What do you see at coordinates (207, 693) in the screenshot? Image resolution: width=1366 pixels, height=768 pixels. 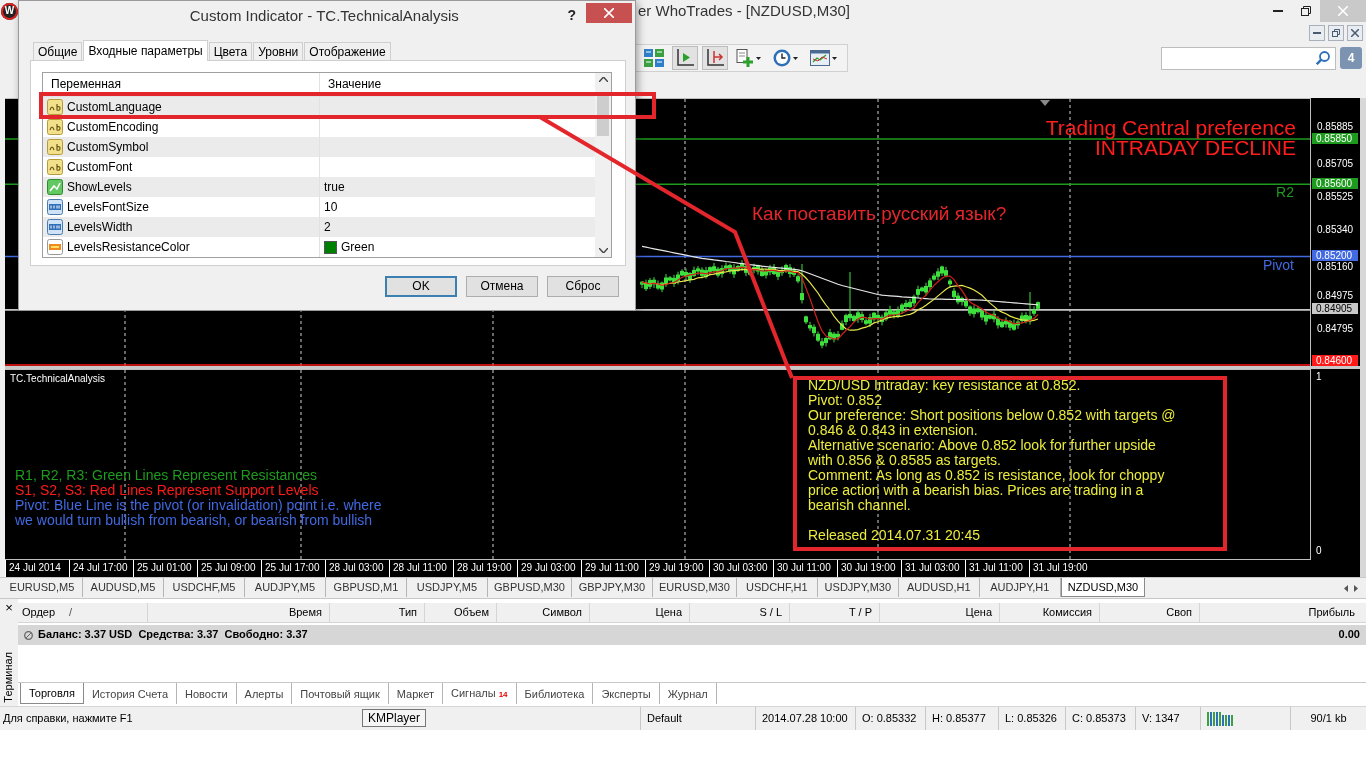 I see `tab: Новости` at bounding box center [207, 693].